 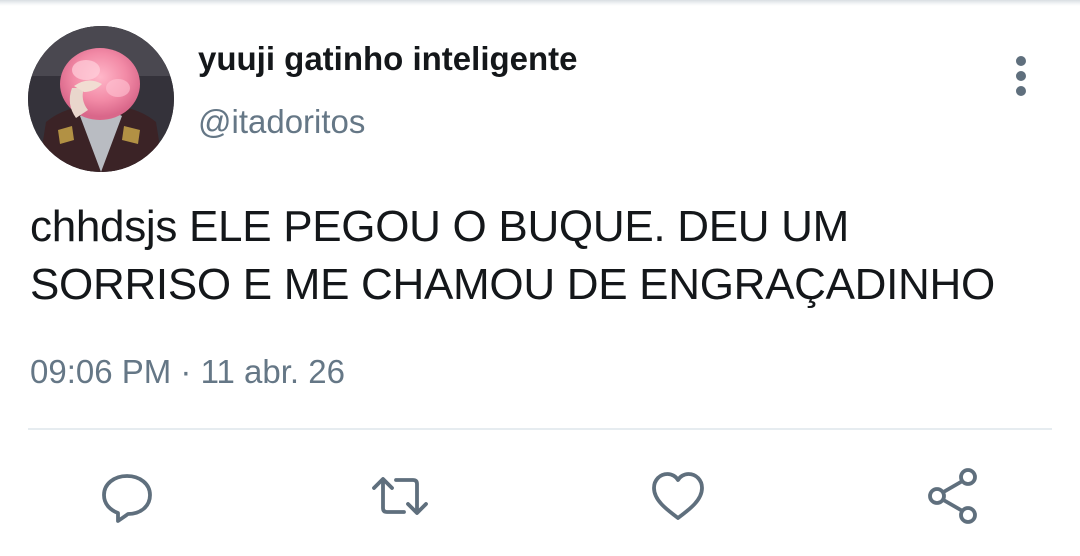 I want to click on avatar-image, so click(x=101, y=99).